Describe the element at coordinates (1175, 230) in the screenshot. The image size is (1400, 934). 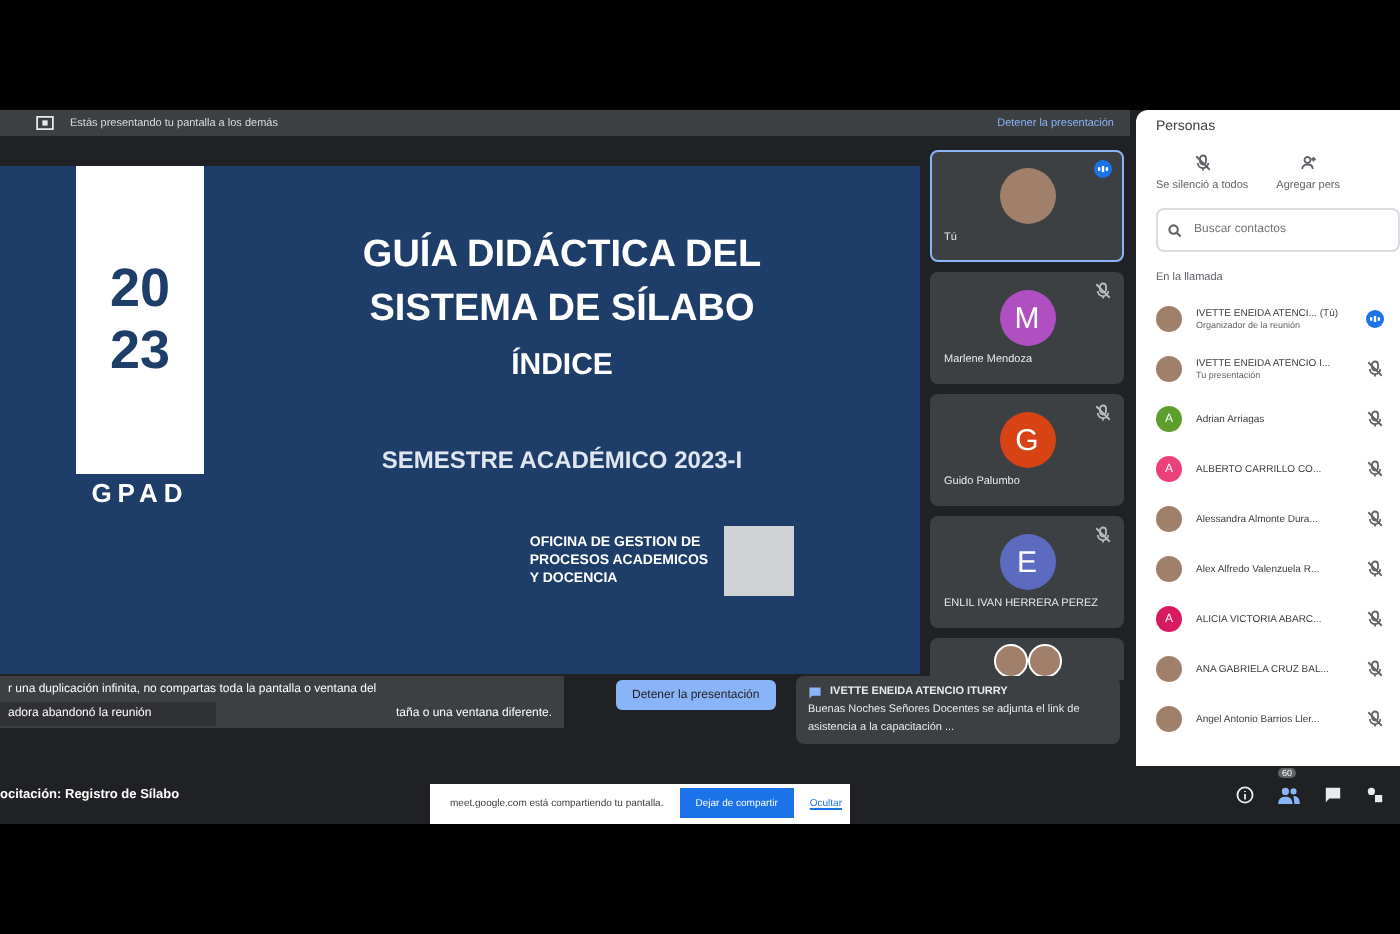
I see `search-icon` at that location.